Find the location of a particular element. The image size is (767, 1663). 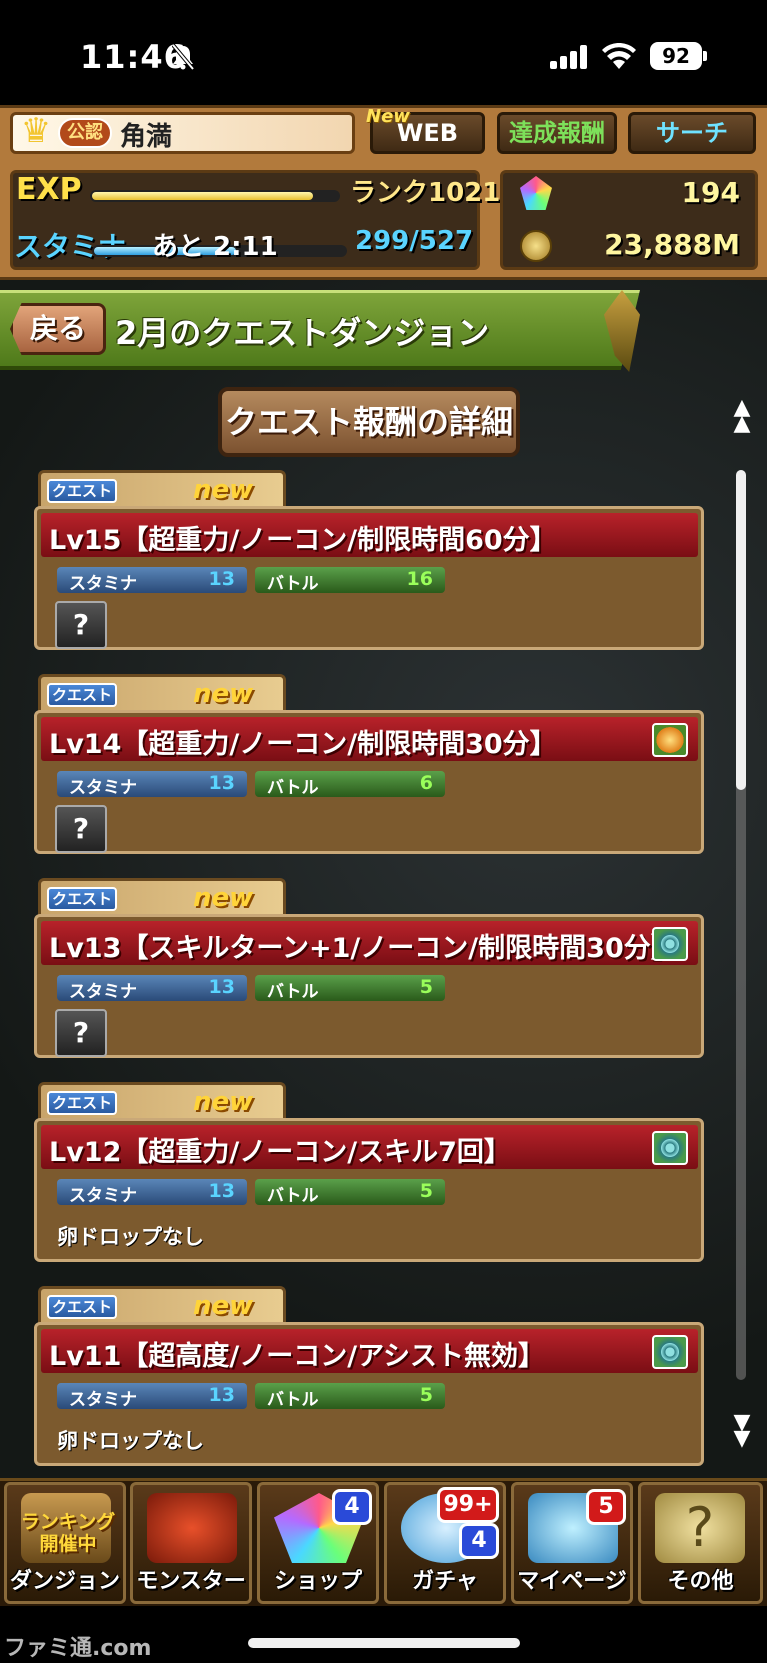

quest-title: Lv12【超重力/ノーコン/スキル7回】 is located at coordinates (280, 1152).